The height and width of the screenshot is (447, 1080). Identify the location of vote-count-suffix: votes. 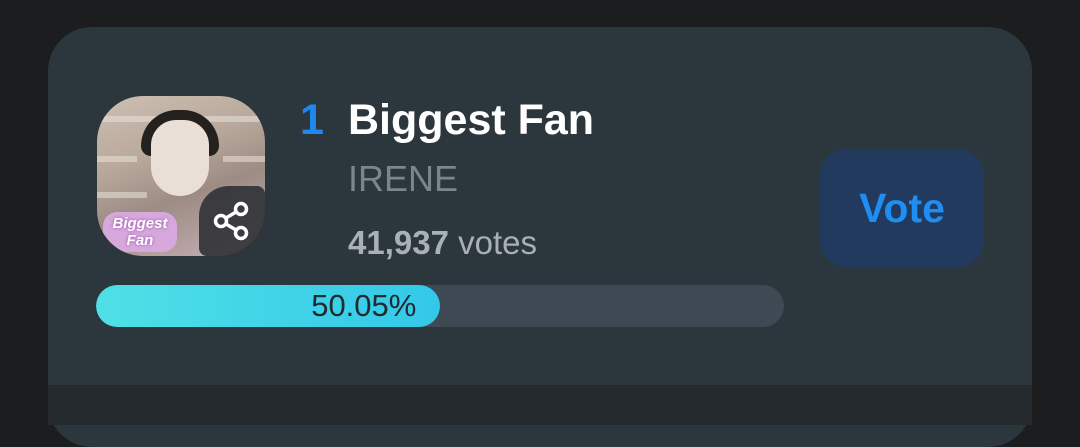
(492, 242).